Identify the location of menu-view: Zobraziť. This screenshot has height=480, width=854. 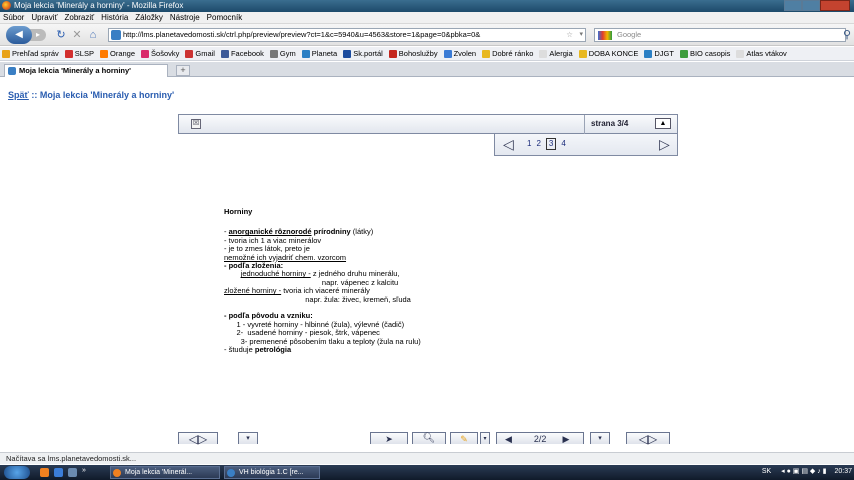
(79, 17).